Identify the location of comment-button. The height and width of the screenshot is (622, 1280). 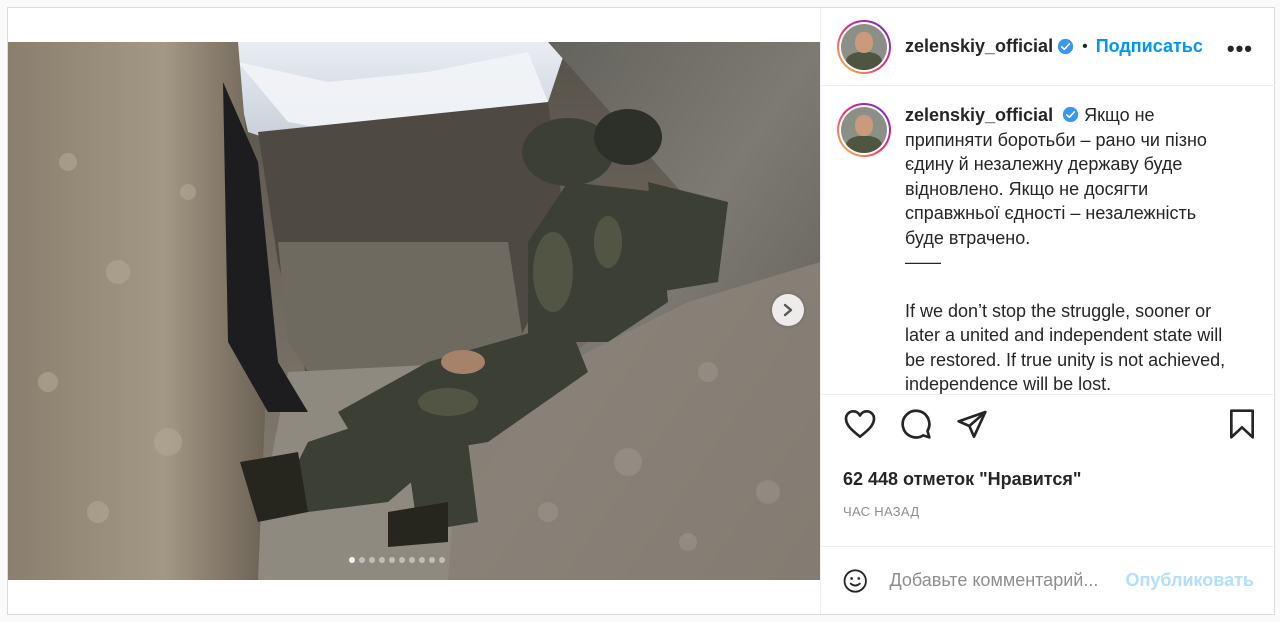
(916, 424).